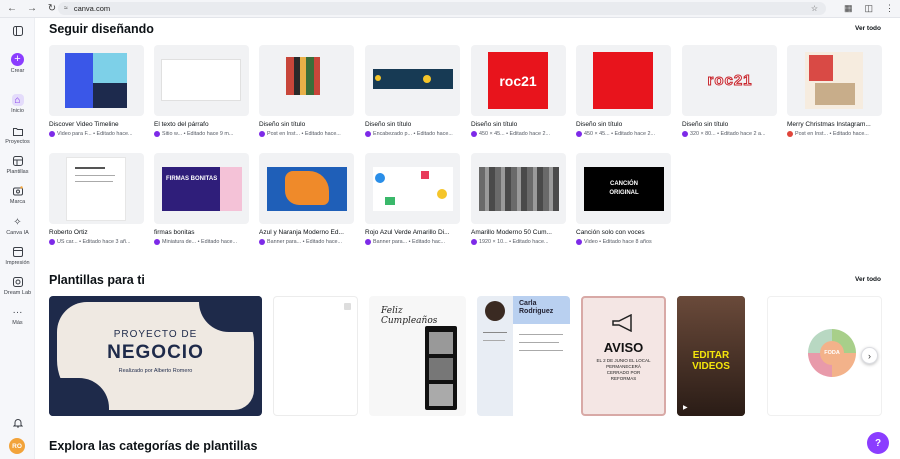  What do you see at coordinates (201, 188) in the screenshot?
I see `design-thumbnail: FIRMAS BONITAS` at bounding box center [201, 188].